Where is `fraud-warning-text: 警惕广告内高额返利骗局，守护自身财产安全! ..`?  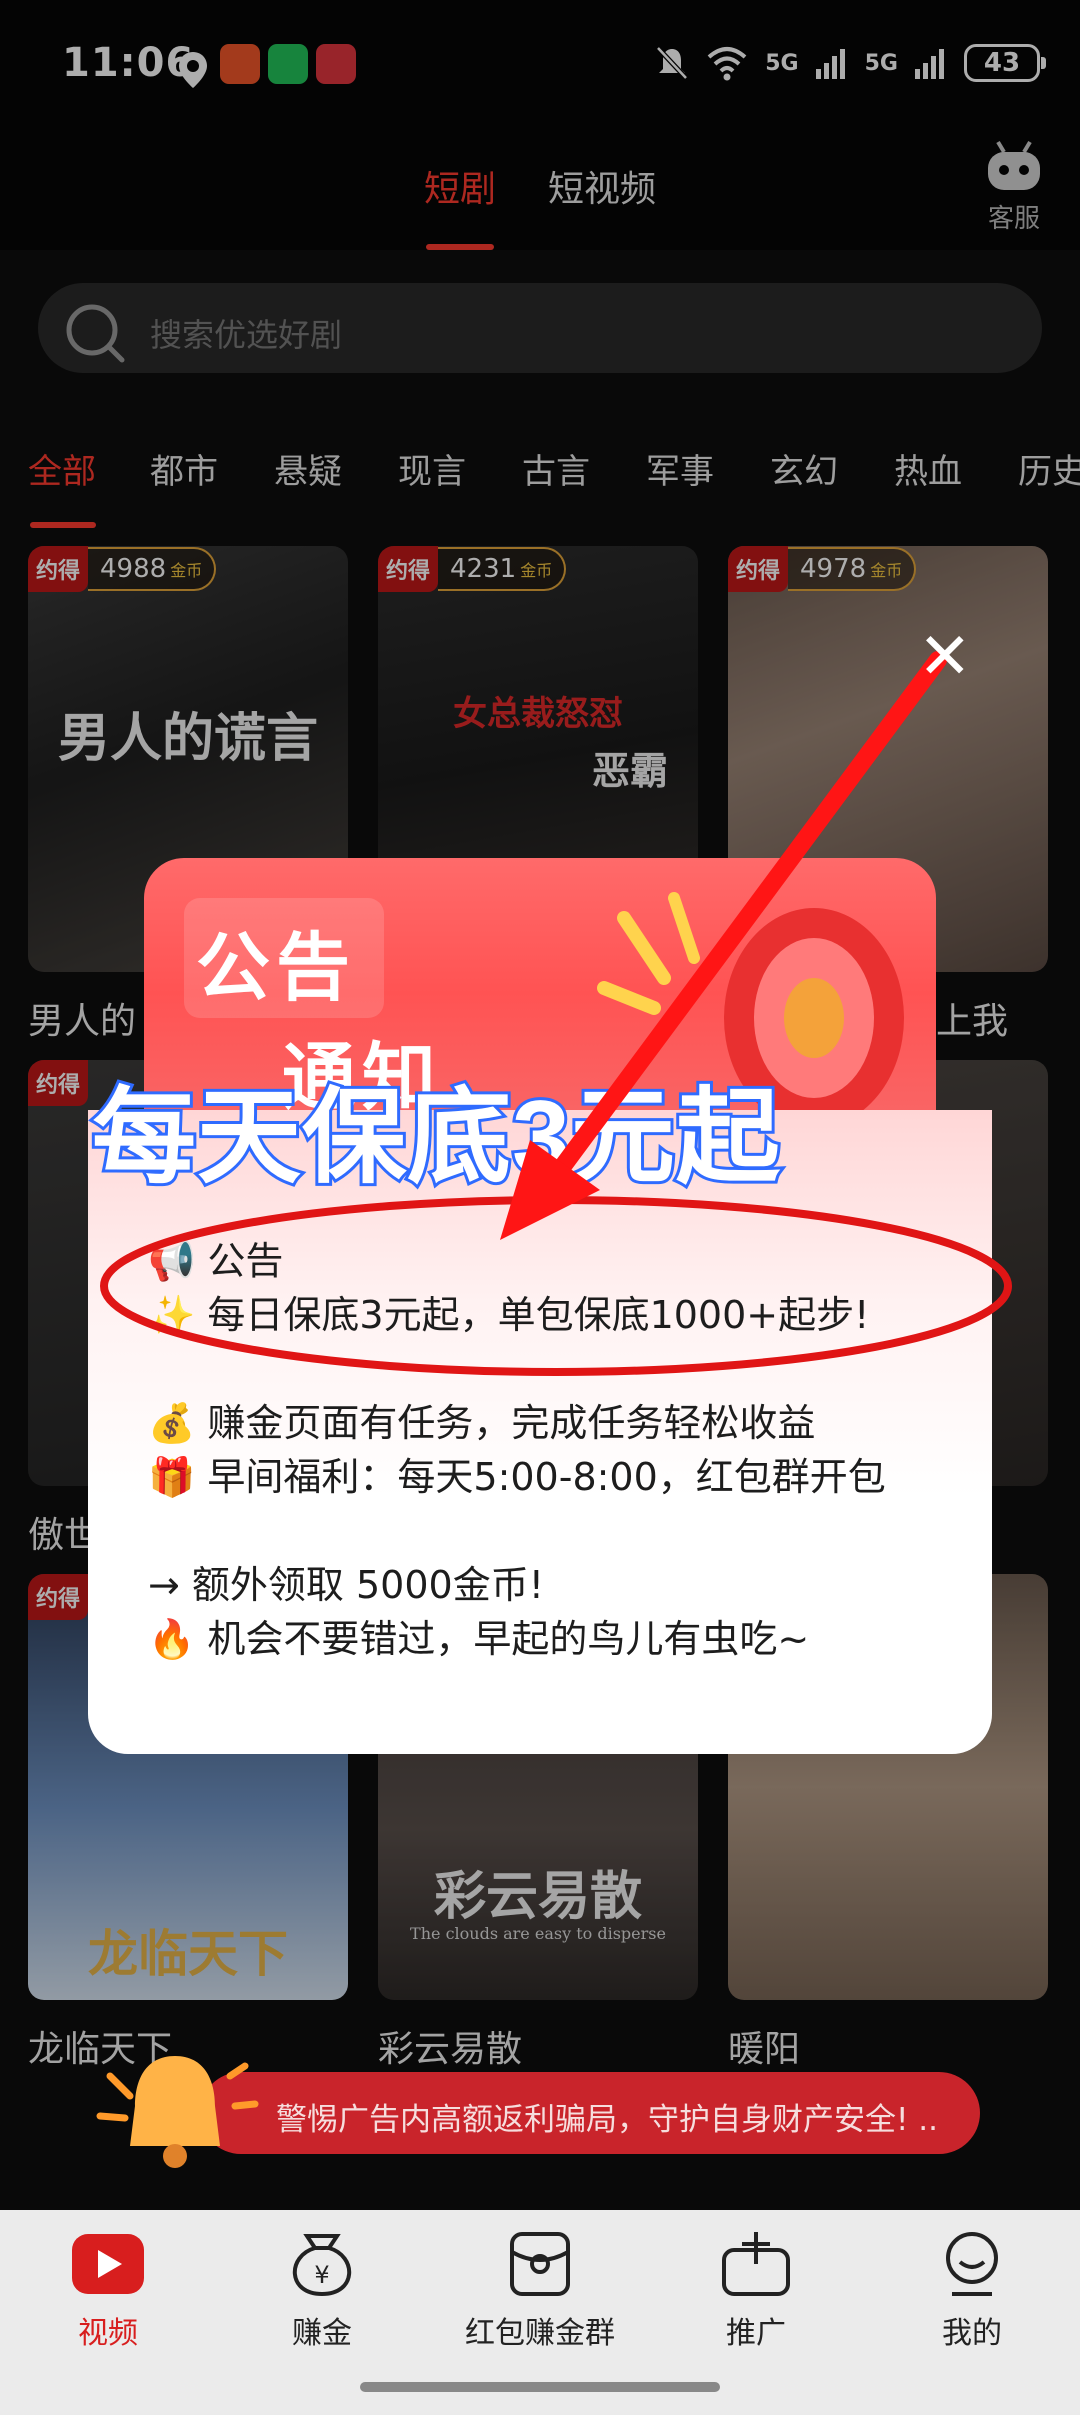
fraud-warning-text: 警惕广告内高额返利骗局，守护自身财产安全! .. is located at coordinates (607, 2116).